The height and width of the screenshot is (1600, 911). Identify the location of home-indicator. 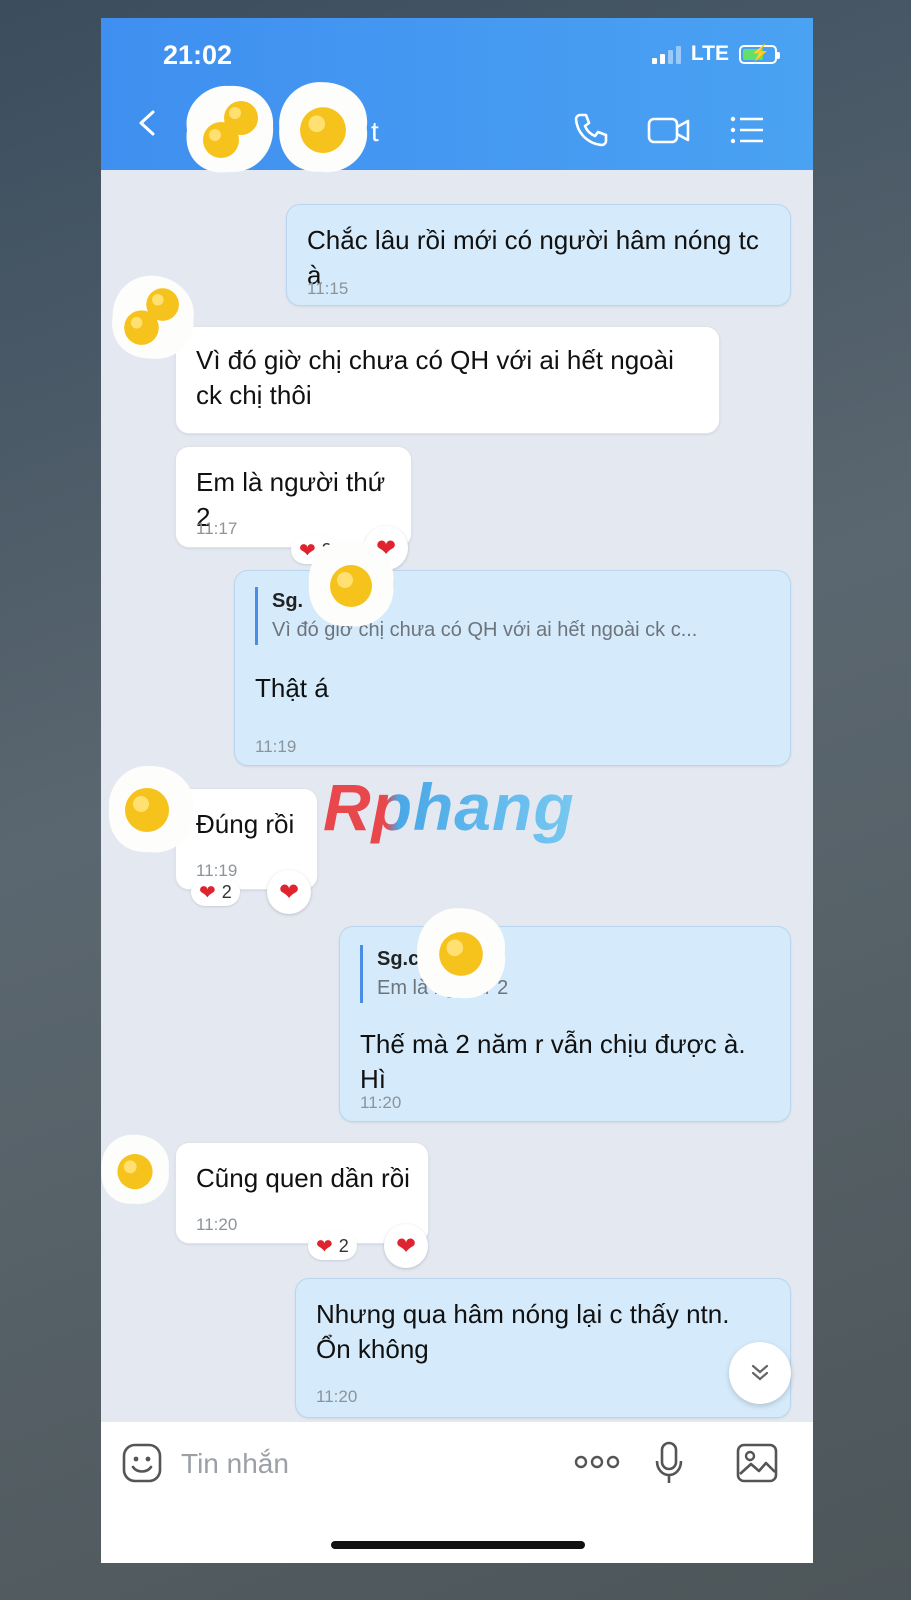
(458, 1545).